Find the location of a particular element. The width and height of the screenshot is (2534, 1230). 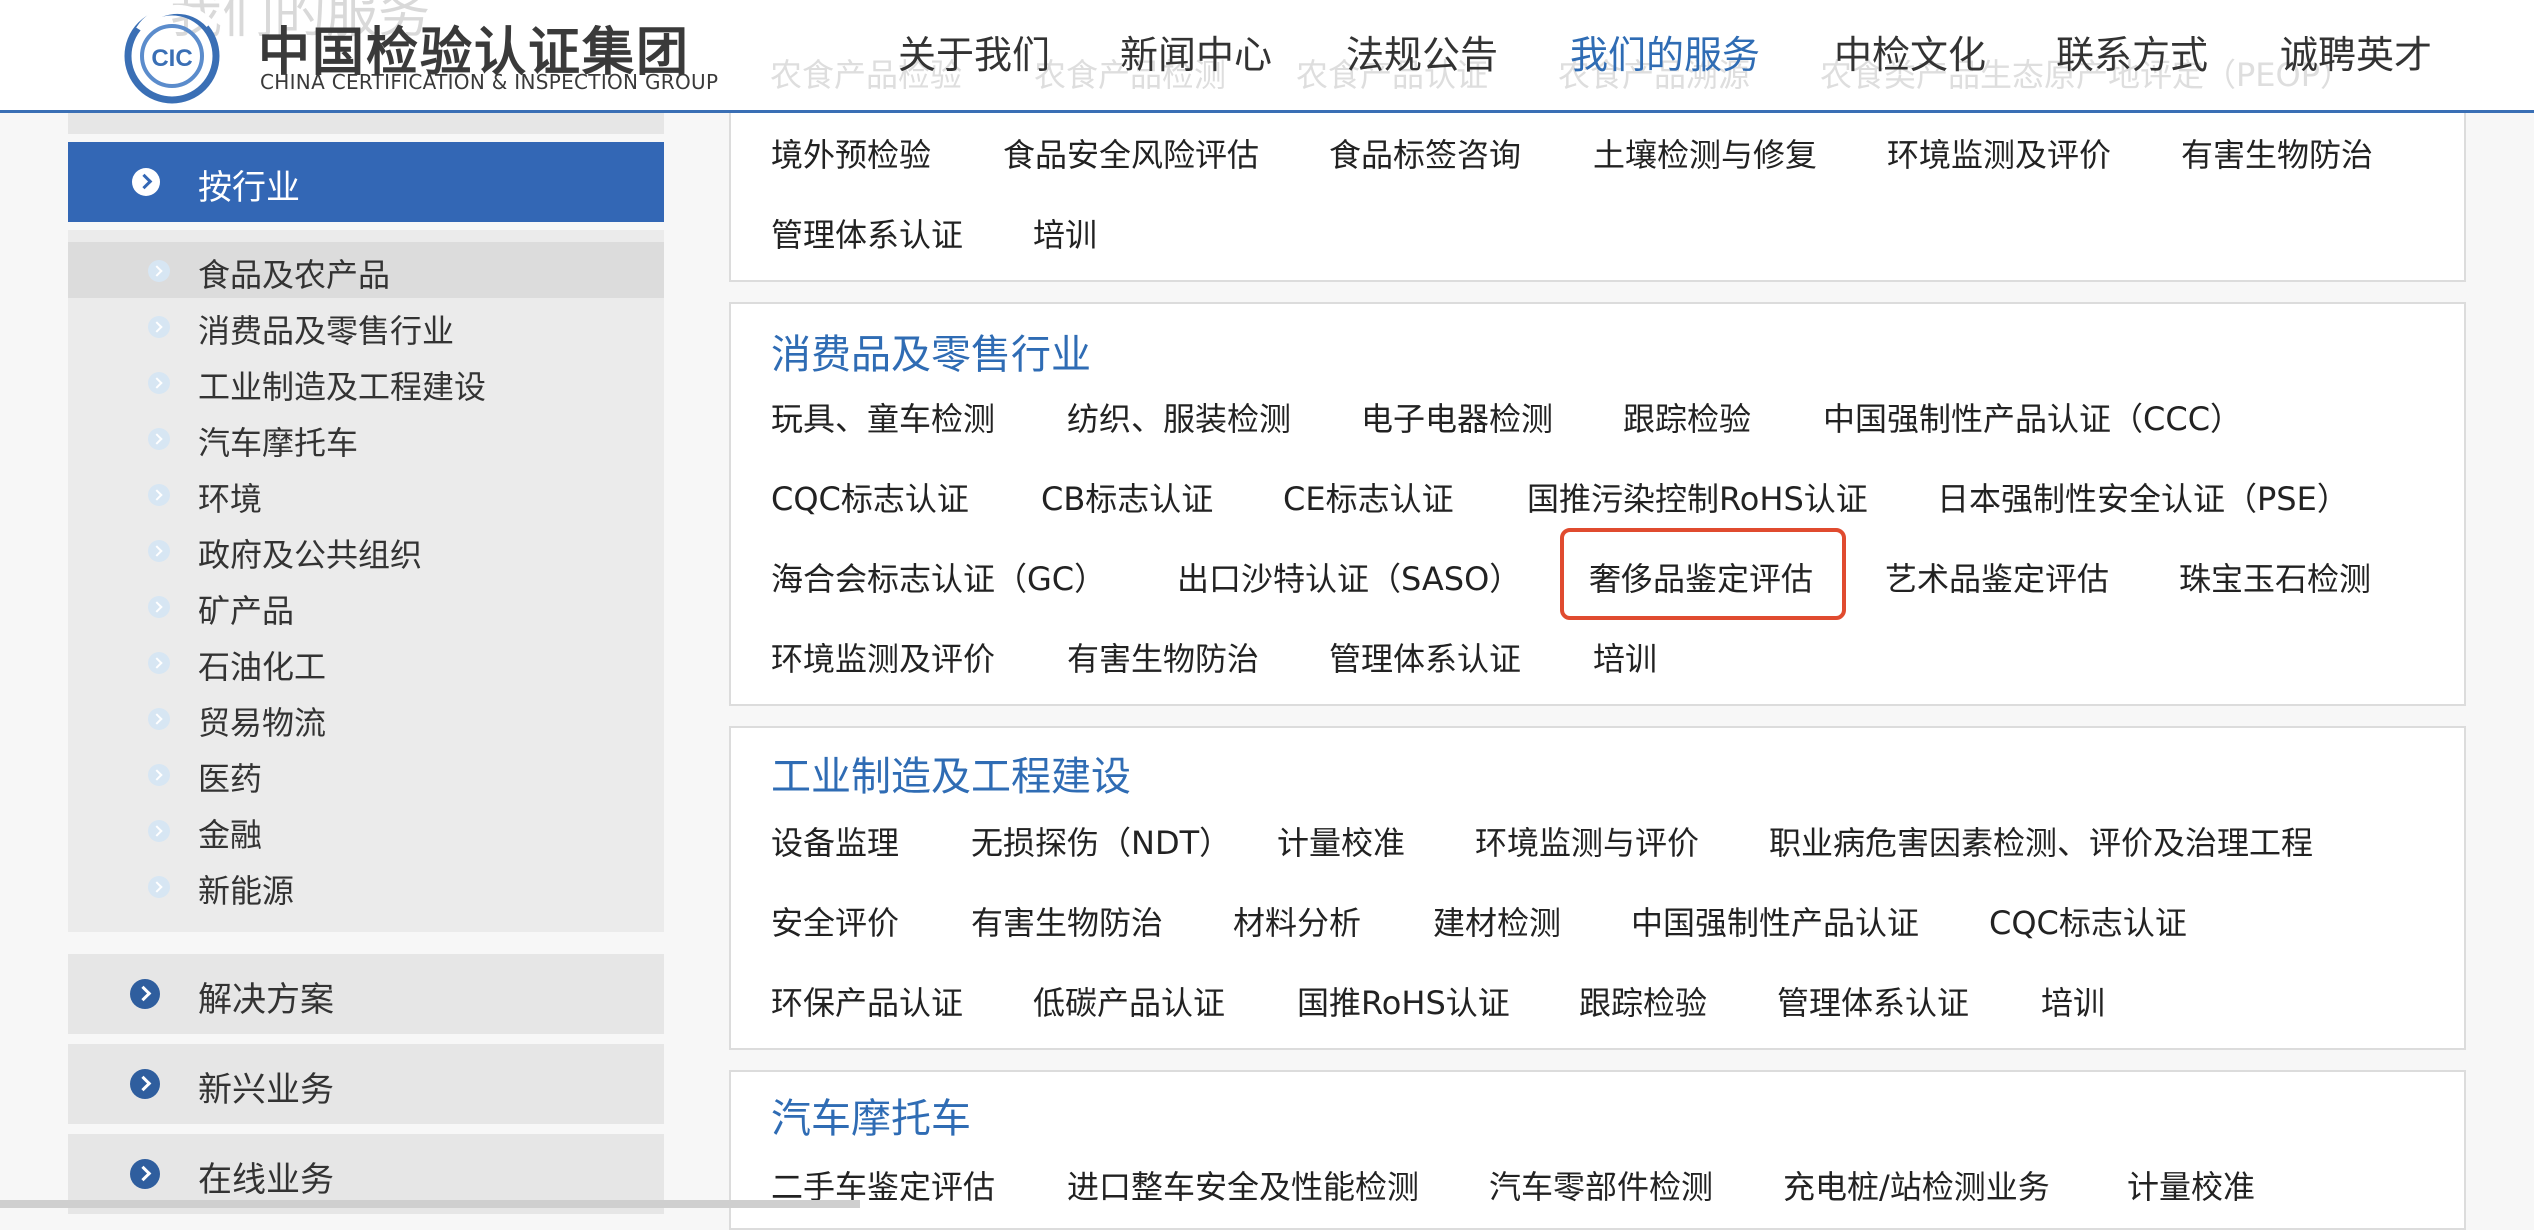

service-link: 食品安全风险评估 is located at coordinates (1131, 153).